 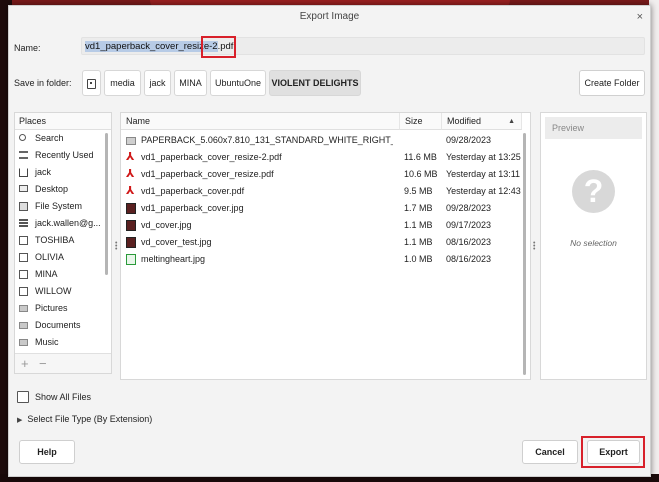 What do you see at coordinates (63, 274) in the screenshot?
I see `place-mina: MINA` at bounding box center [63, 274].